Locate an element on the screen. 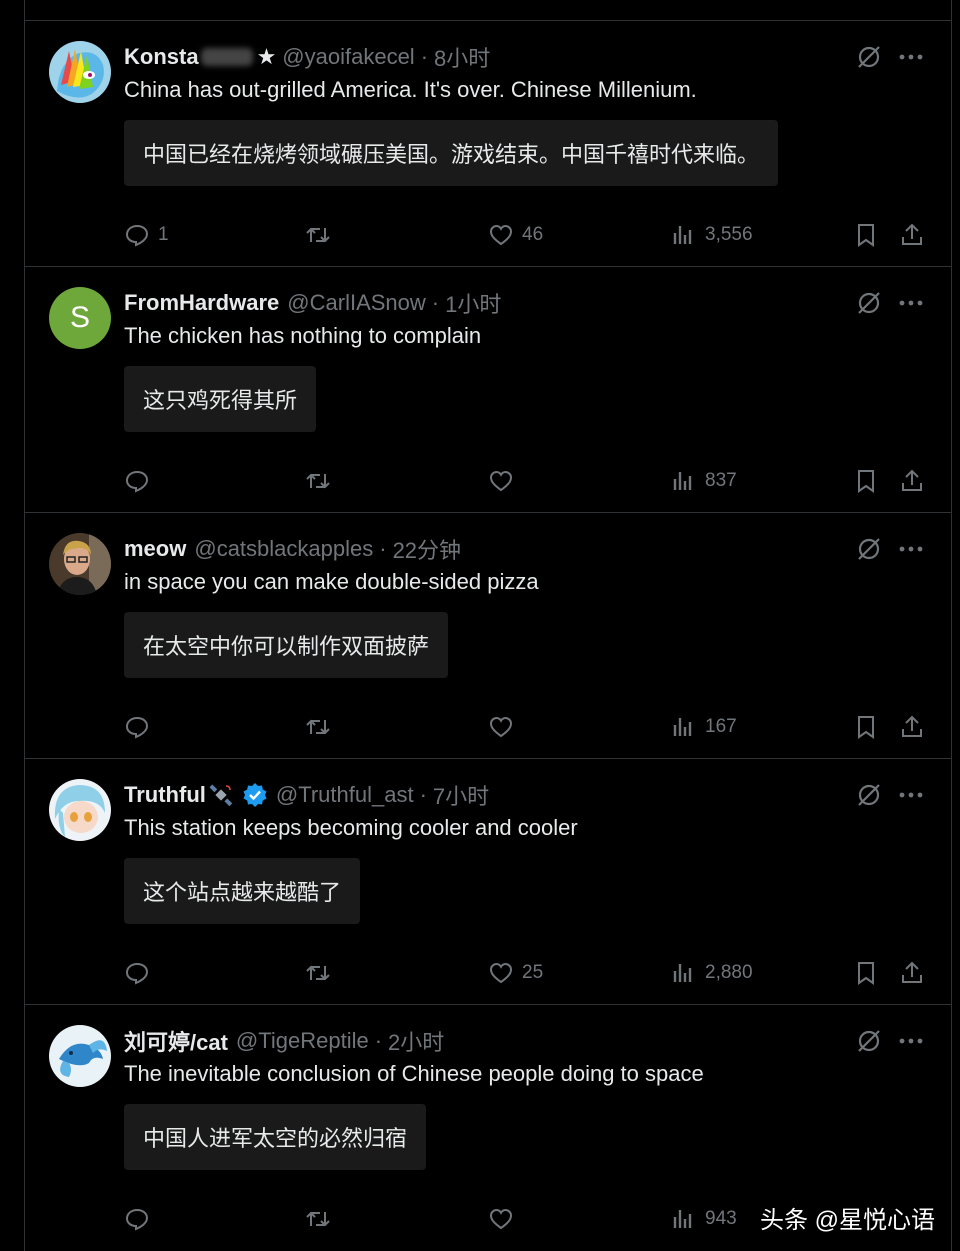 This screenshot has width=960, height=1251. translation-box: 这只鸡死得其所 is located at coordinates (220, 399).